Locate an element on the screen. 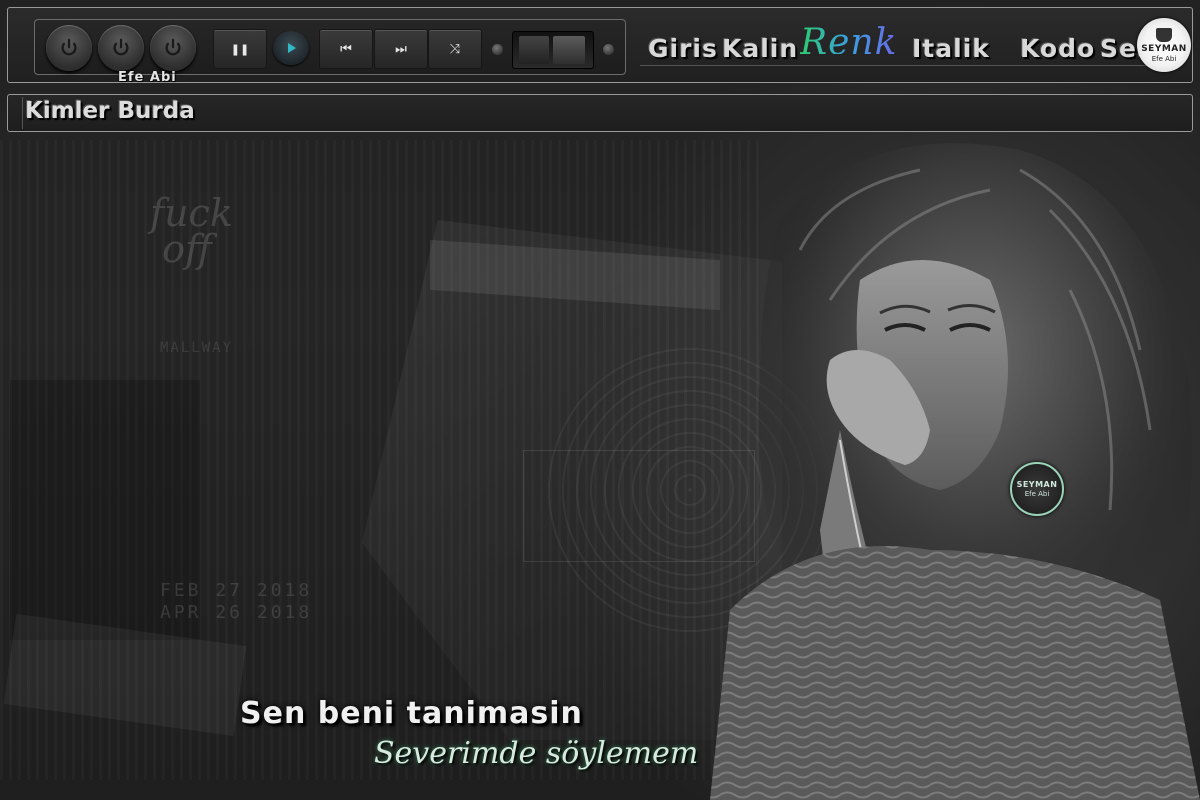  volume-slider is located at coordinates (553, 50).